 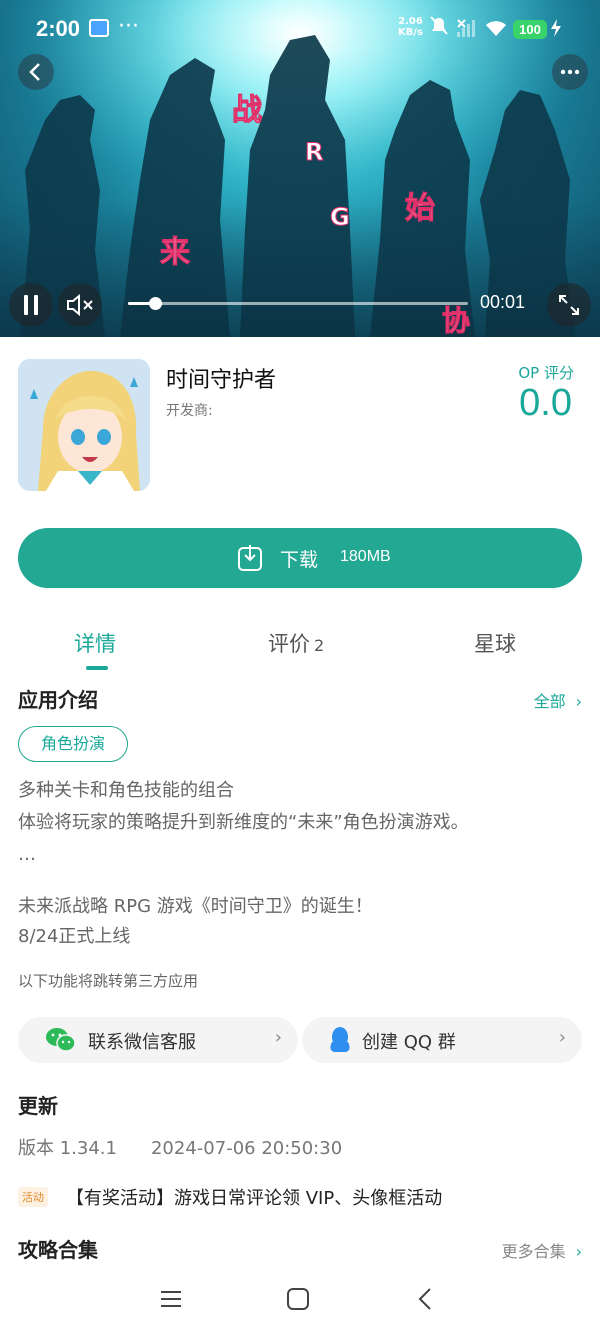 I want to click on more-notifications-icon: ···, so click(x=128, y=26).